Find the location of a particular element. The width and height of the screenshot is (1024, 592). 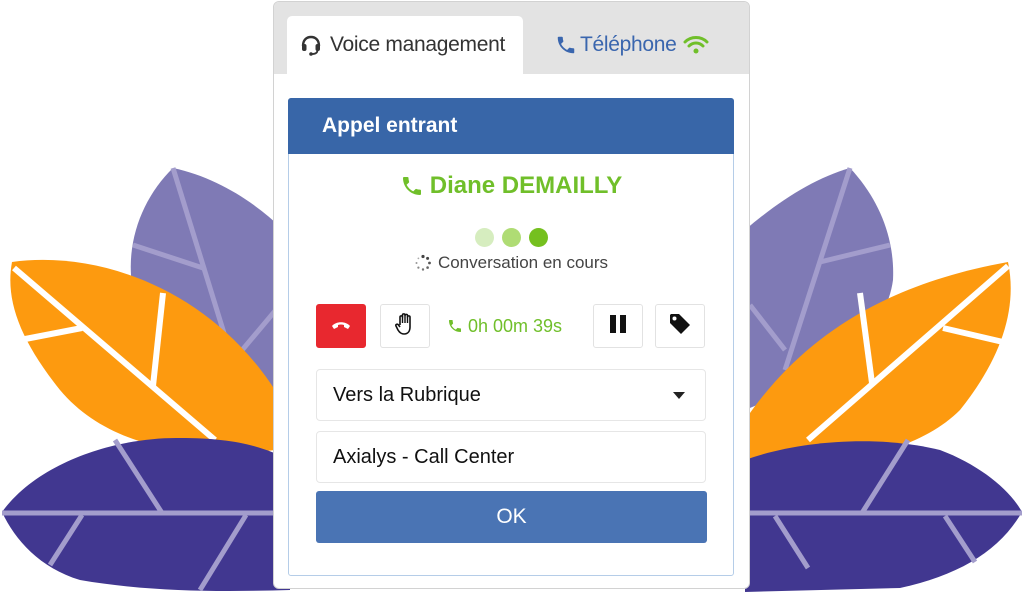

tag-button is located at coordinates (680, 326).